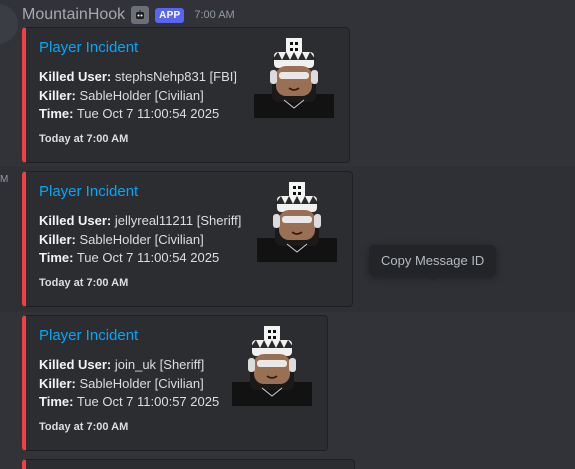  Describe the element at coordinates (214, 15) in the screenshot. I see `message-timestamp: 7:00 AM` at that location.